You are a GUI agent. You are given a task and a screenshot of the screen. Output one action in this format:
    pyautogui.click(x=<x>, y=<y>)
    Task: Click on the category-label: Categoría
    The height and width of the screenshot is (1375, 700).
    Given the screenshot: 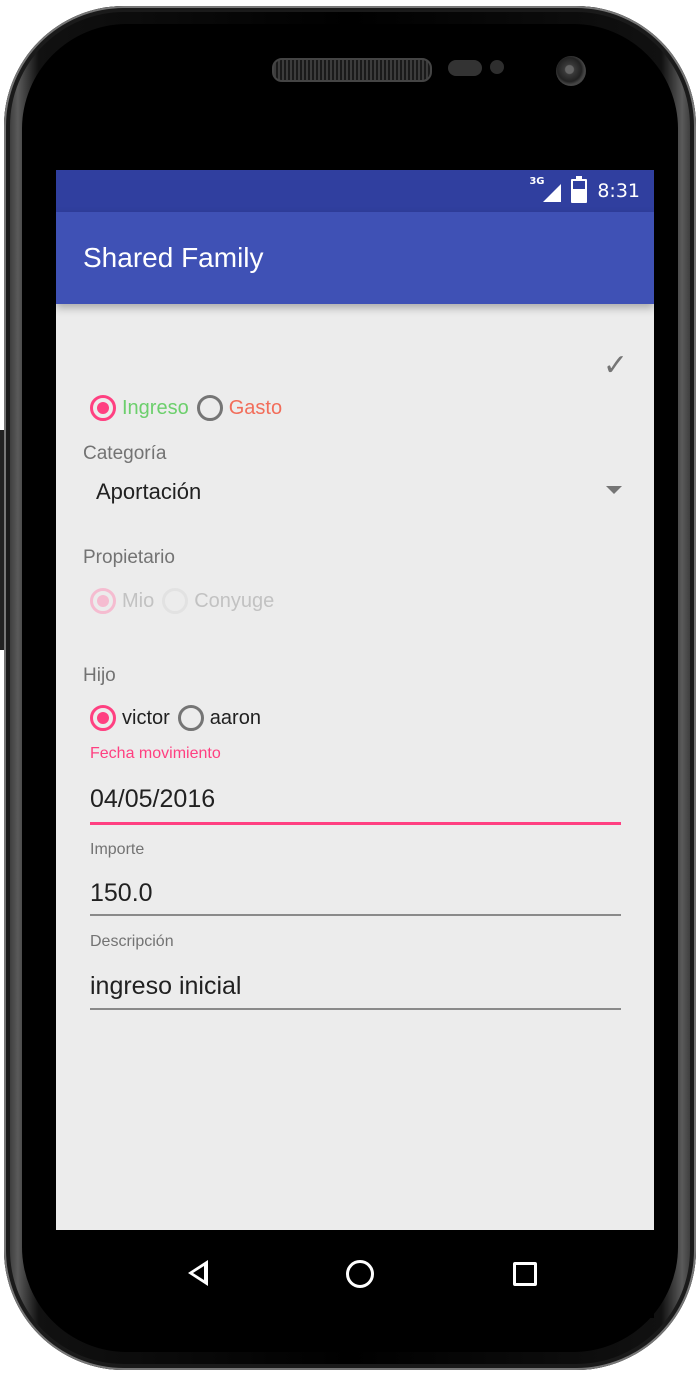 What is the action you would take?
    pyautogui.click(x=125, y=453)
    